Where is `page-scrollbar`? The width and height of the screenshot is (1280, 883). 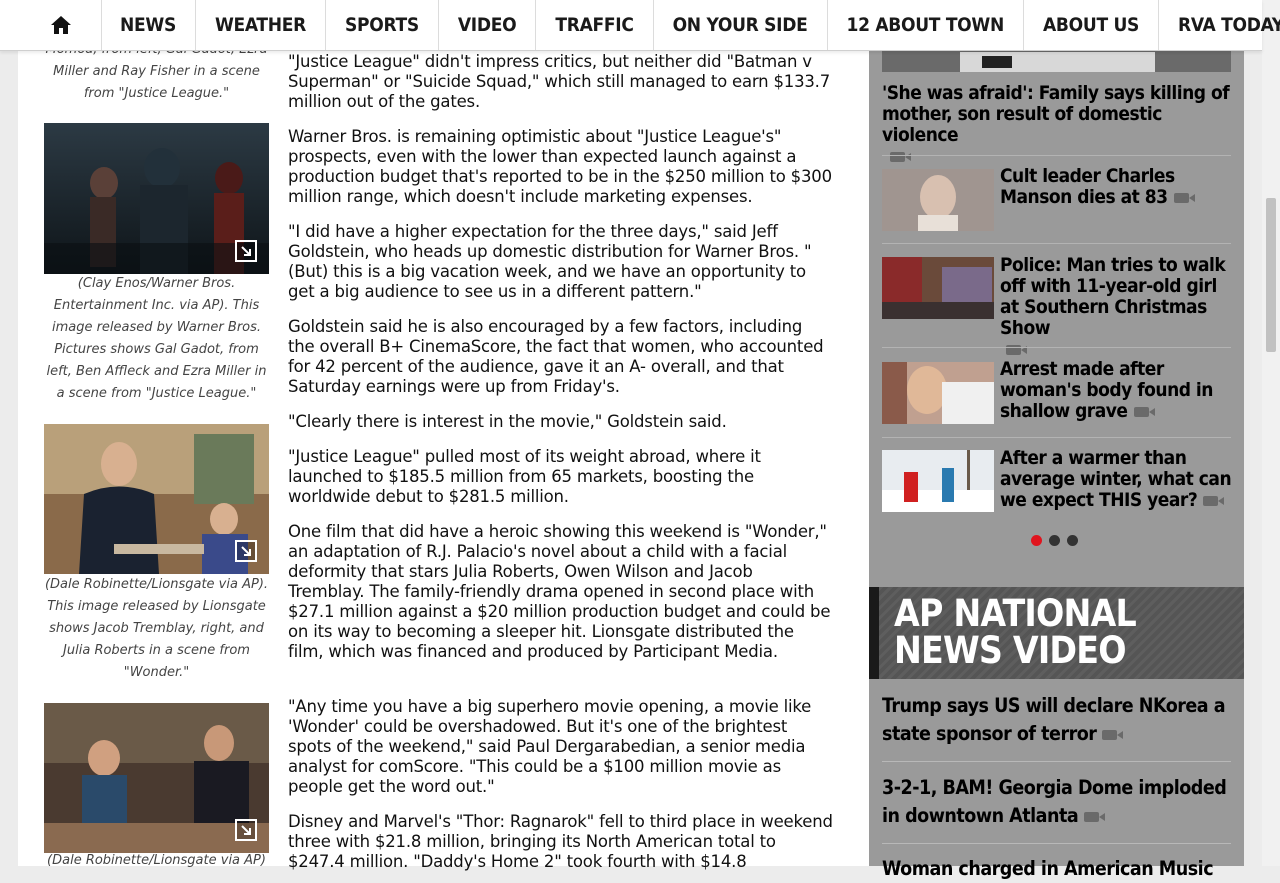
page-scrollbar is located at coordinates (1271, 433).